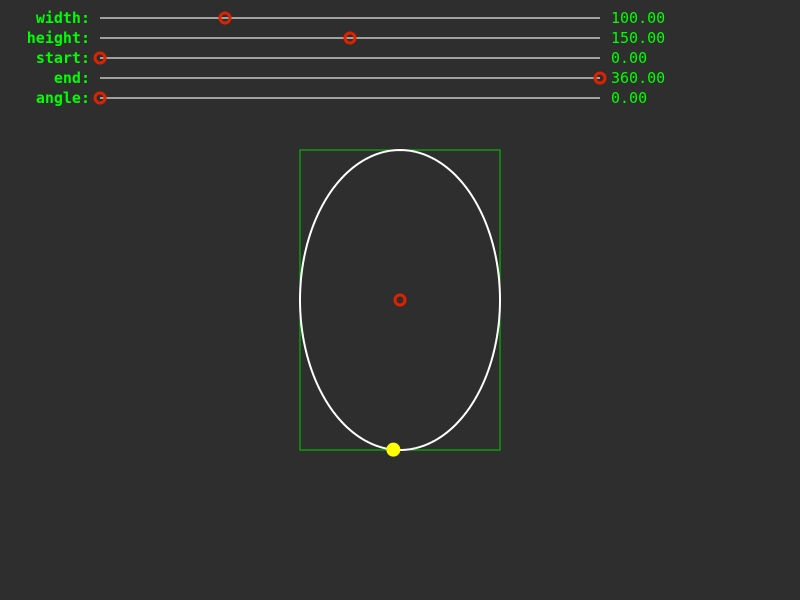 The width and height of the screenshot is (800, 600). What do you see at coordinates (346, 98) in the screenshot?
I see `slider-angle` at bounding box center [346, 98].